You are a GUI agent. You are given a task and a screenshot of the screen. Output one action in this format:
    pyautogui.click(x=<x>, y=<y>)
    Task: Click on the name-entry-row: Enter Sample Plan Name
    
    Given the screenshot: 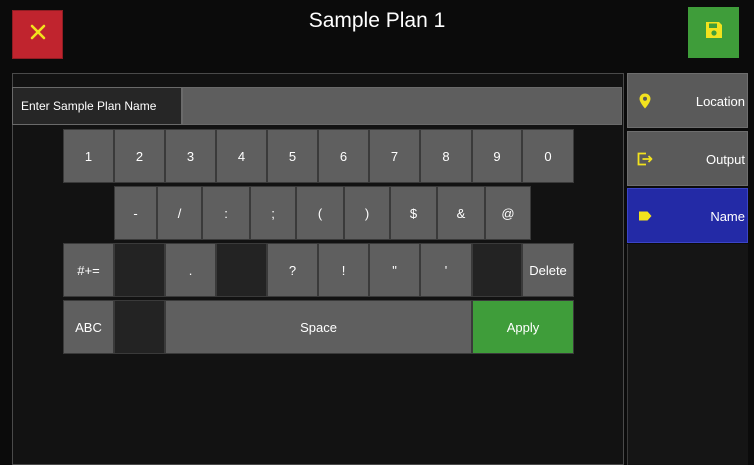 What is the action you would take?
    pyautogui.click(x=317, y=106)
    